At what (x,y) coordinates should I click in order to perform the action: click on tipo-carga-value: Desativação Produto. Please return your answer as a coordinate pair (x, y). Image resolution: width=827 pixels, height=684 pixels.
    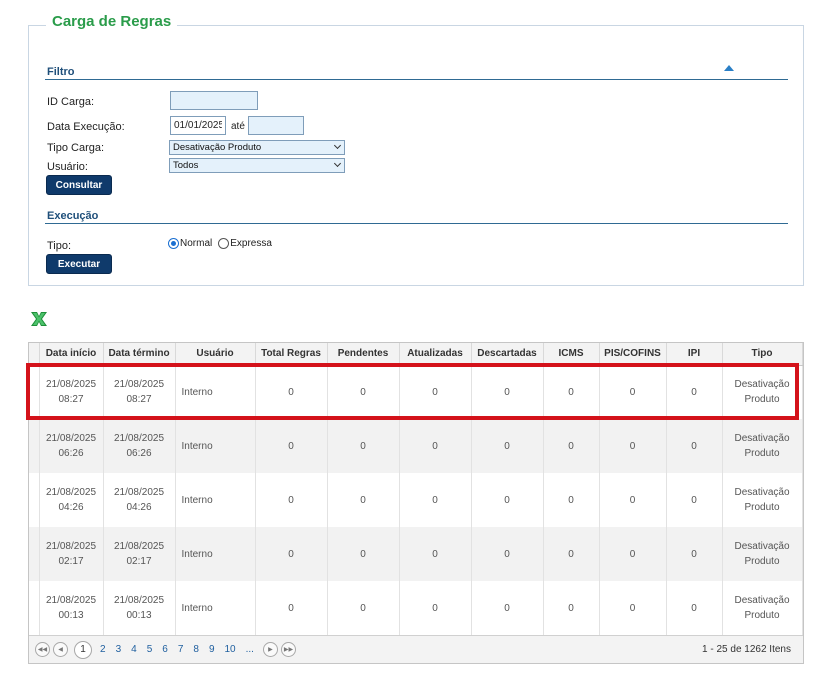
    Looking at the image, I should click on (217, 147).